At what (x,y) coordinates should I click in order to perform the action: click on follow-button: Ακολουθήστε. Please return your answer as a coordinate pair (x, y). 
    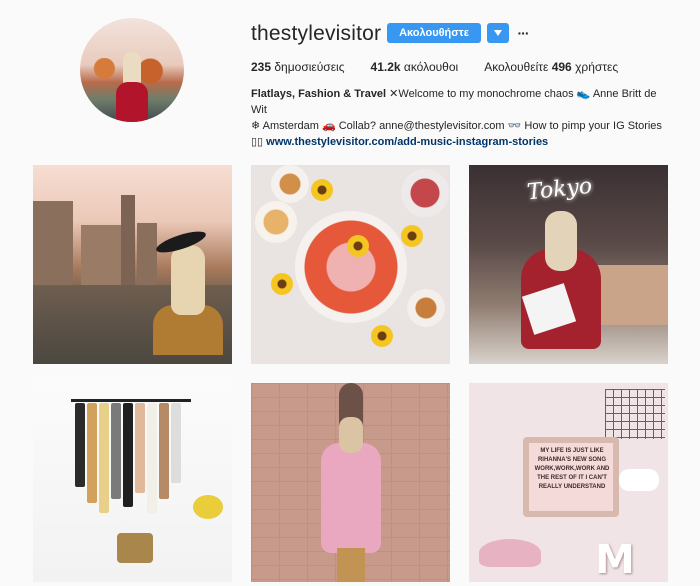
    Looking at the image, I should click on (434, 33).